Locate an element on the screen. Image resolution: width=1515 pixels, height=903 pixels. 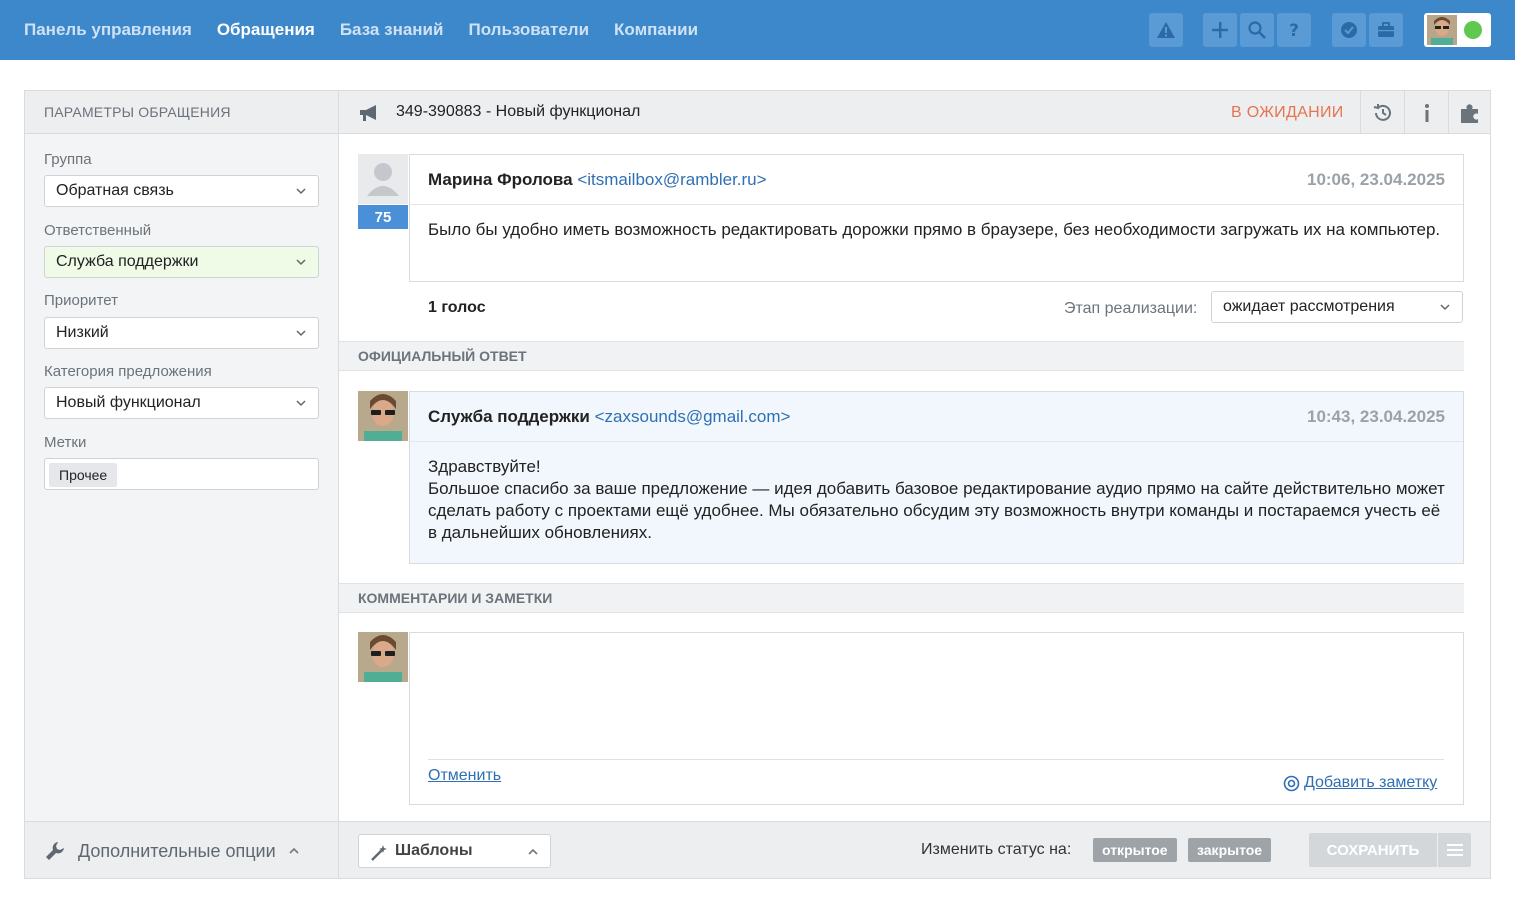
add-note-link: Добавить заметку is located at coordinates (1360, 783).